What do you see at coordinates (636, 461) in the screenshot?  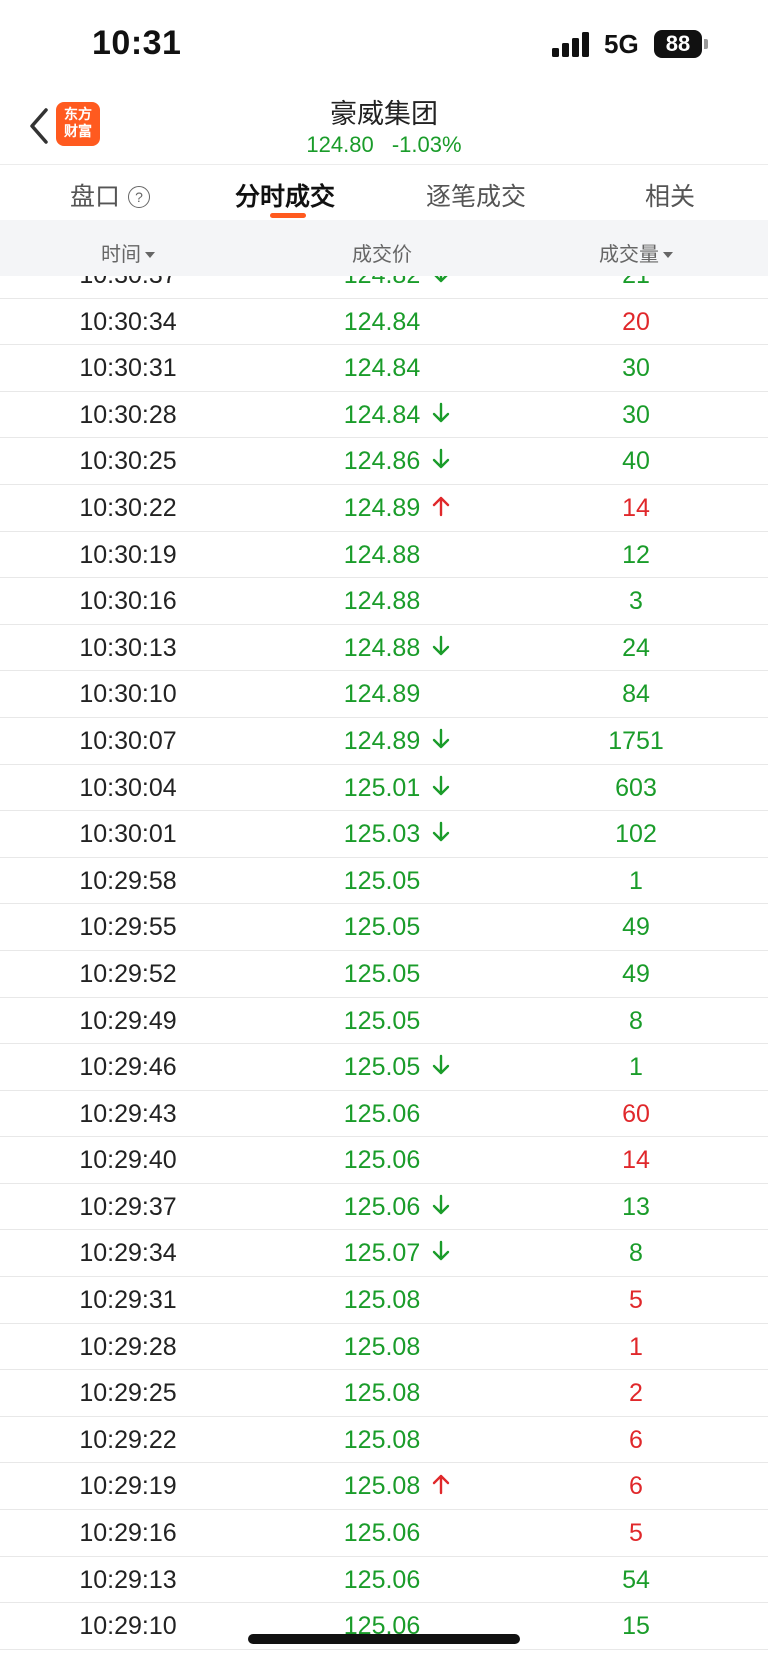 I see `trade-volume: 40` at bounding box center [636, 461].